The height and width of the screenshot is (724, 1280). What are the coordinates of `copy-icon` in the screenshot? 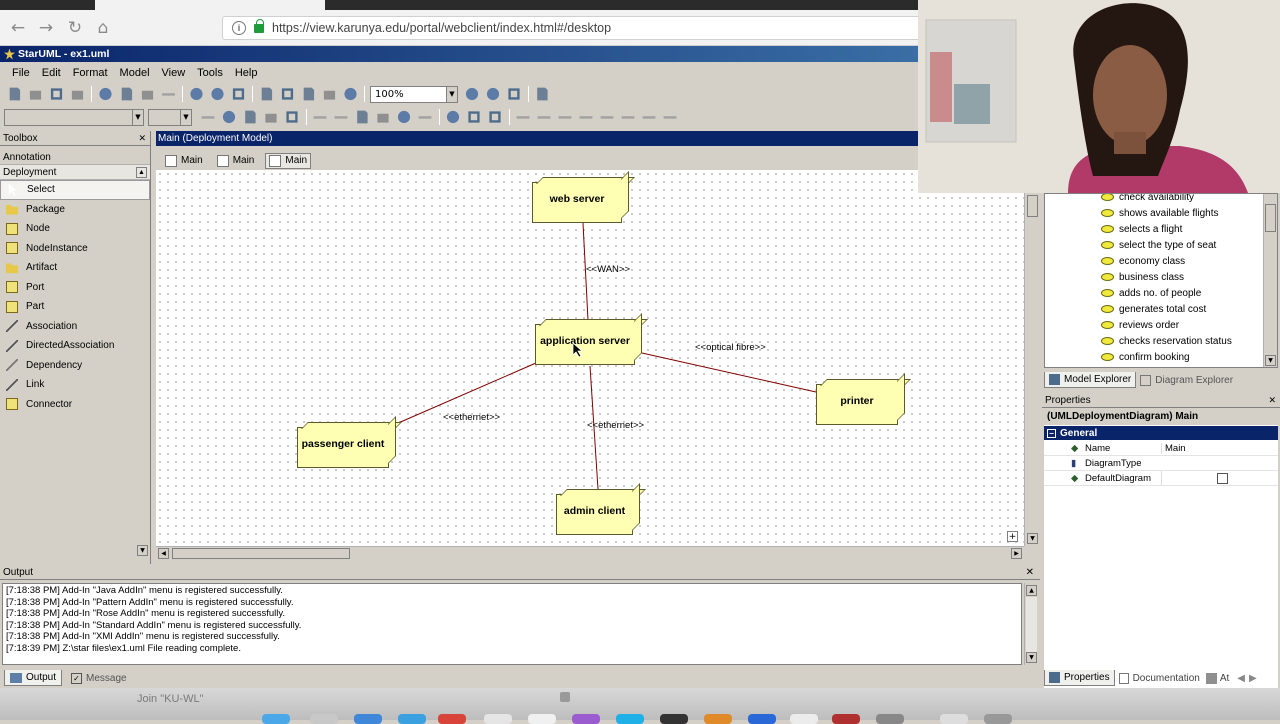 It's located at (127, 94).